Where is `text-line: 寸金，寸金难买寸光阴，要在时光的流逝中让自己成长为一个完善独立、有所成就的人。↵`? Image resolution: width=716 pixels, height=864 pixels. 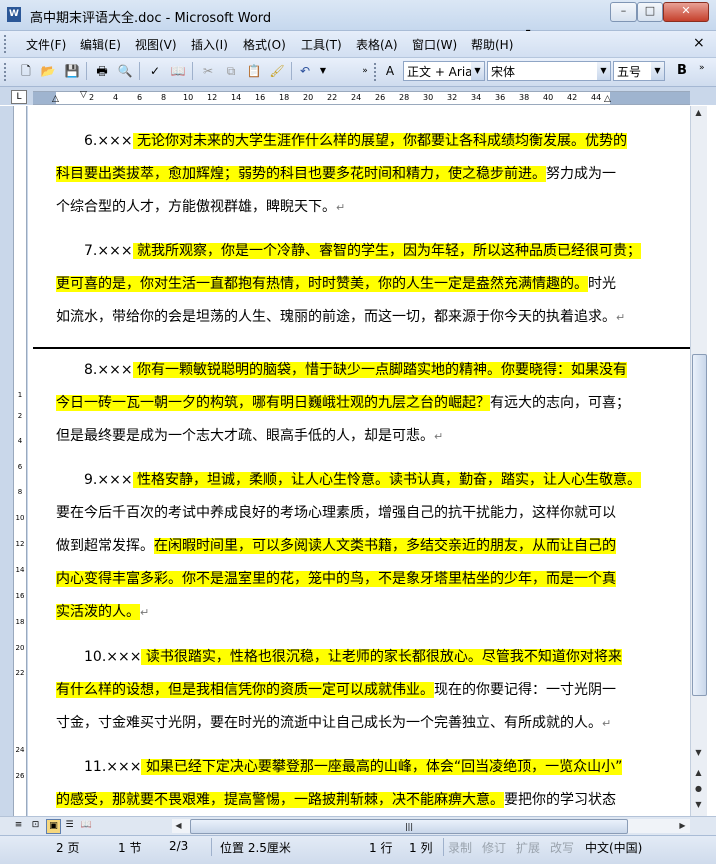
text-line: 寸金，寸金难买寸光阴，要在时光的流逝中让自己成长为一个完善独立、有所成就的人。↵ is located at coordinates (356, 723).